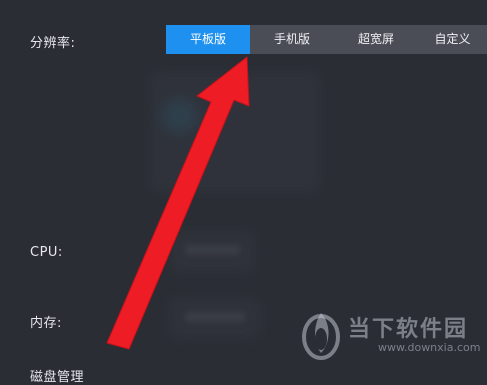 This screenshot has height=385, width=487. Describe the element at coordinates (46, 323) in the screenshot. I see `memory-label: 内存:` at that location.